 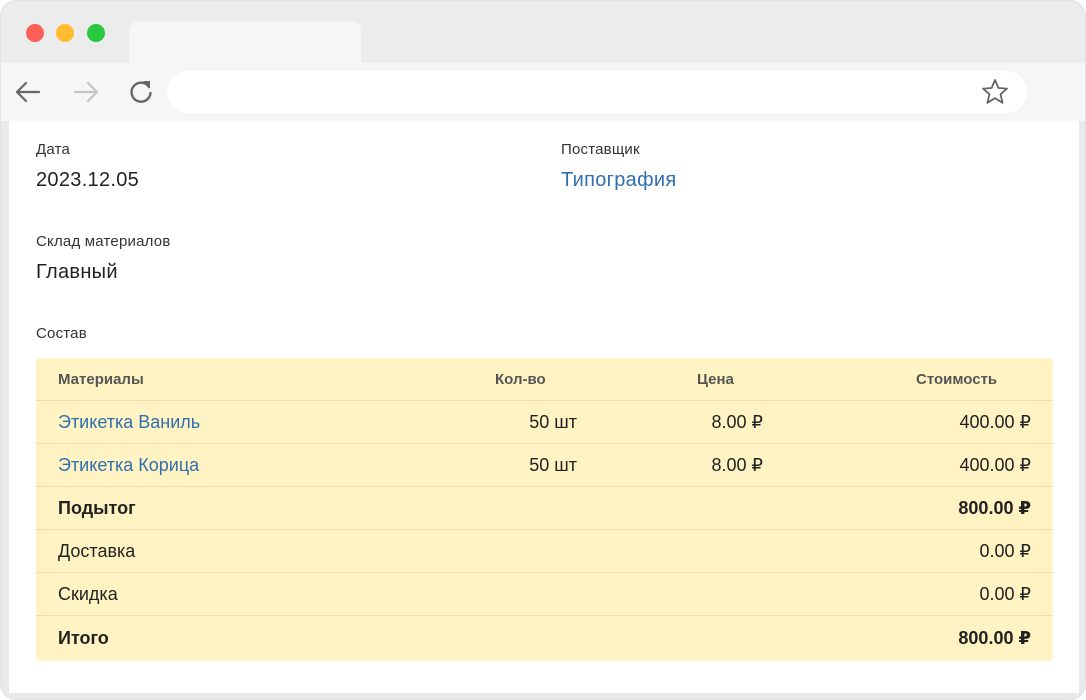 I want to click on table-row: Этикетка Ваниль 50 шт 8.00 ₽ 400.00 ₽, so click(x=544, y=422).